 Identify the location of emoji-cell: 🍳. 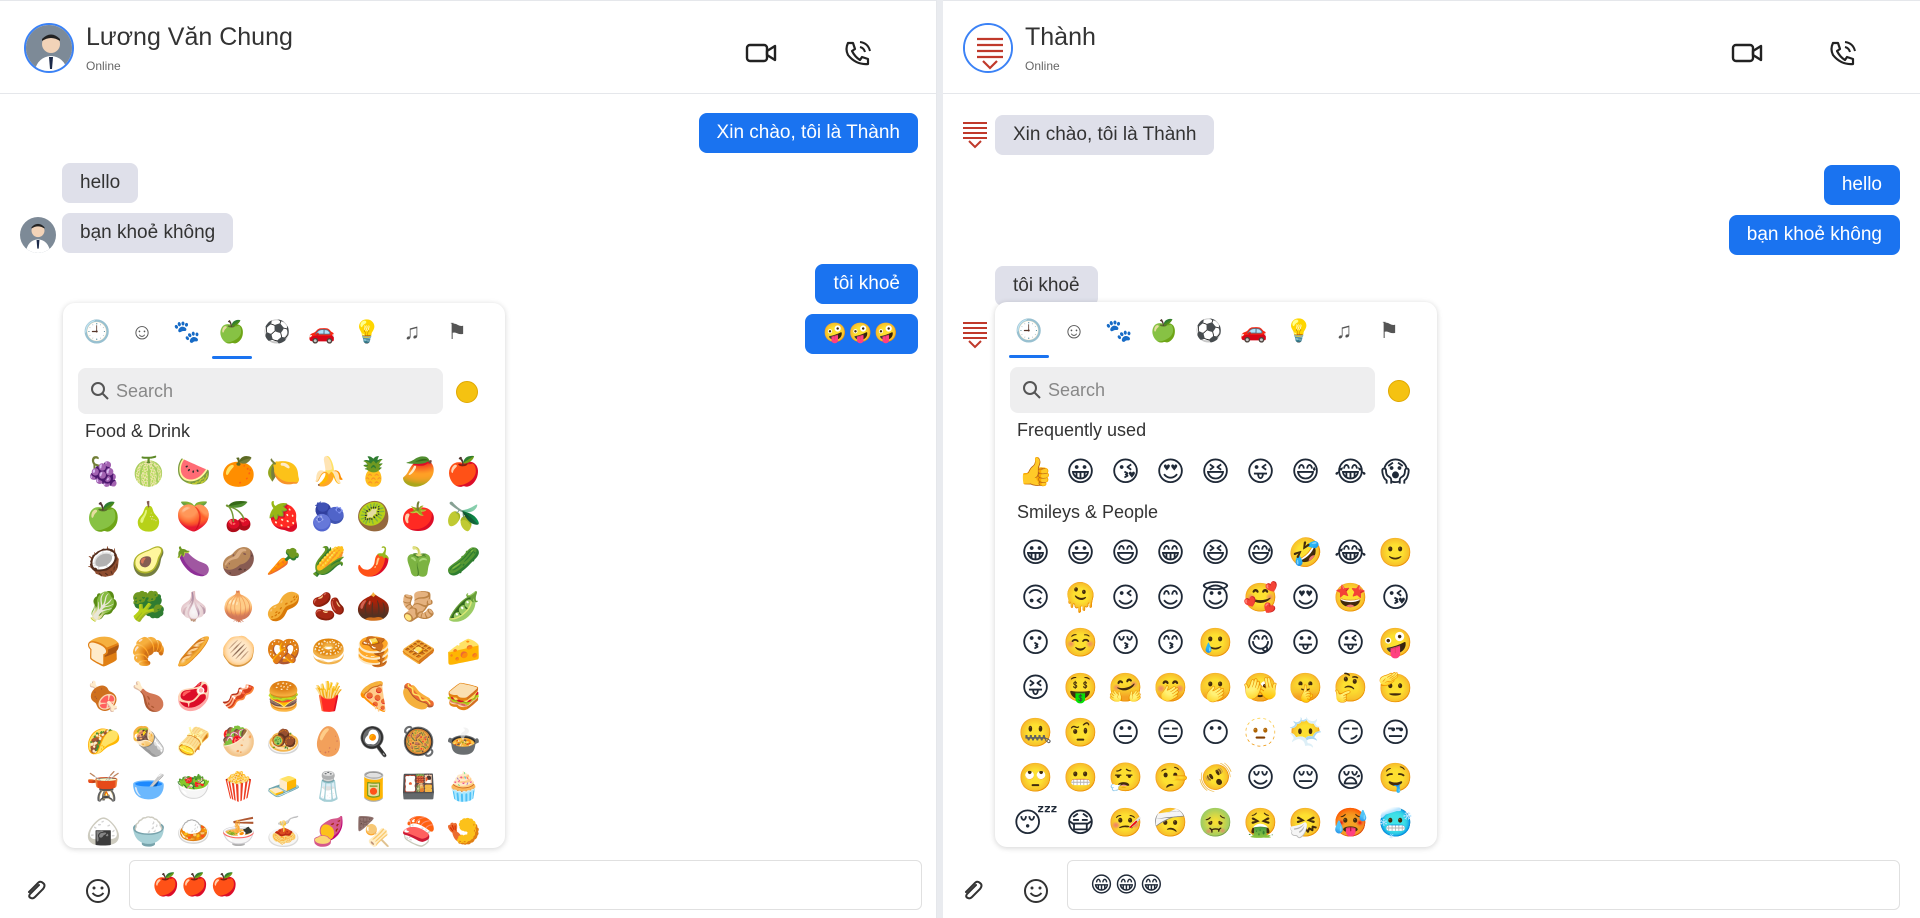
(373, 741).